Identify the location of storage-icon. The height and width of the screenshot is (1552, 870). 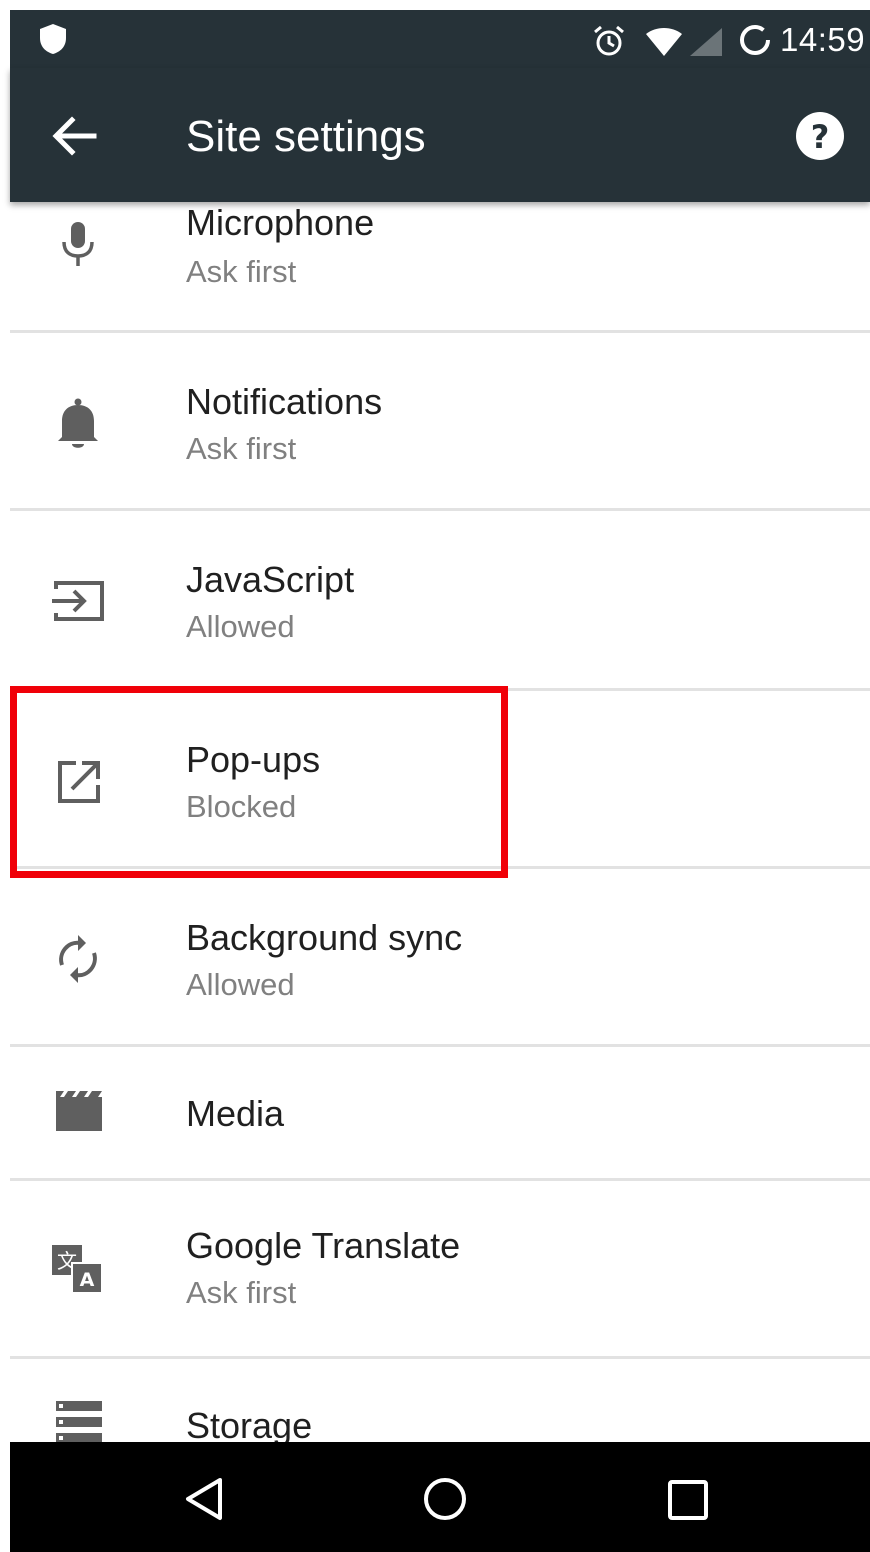
(79, 1421).